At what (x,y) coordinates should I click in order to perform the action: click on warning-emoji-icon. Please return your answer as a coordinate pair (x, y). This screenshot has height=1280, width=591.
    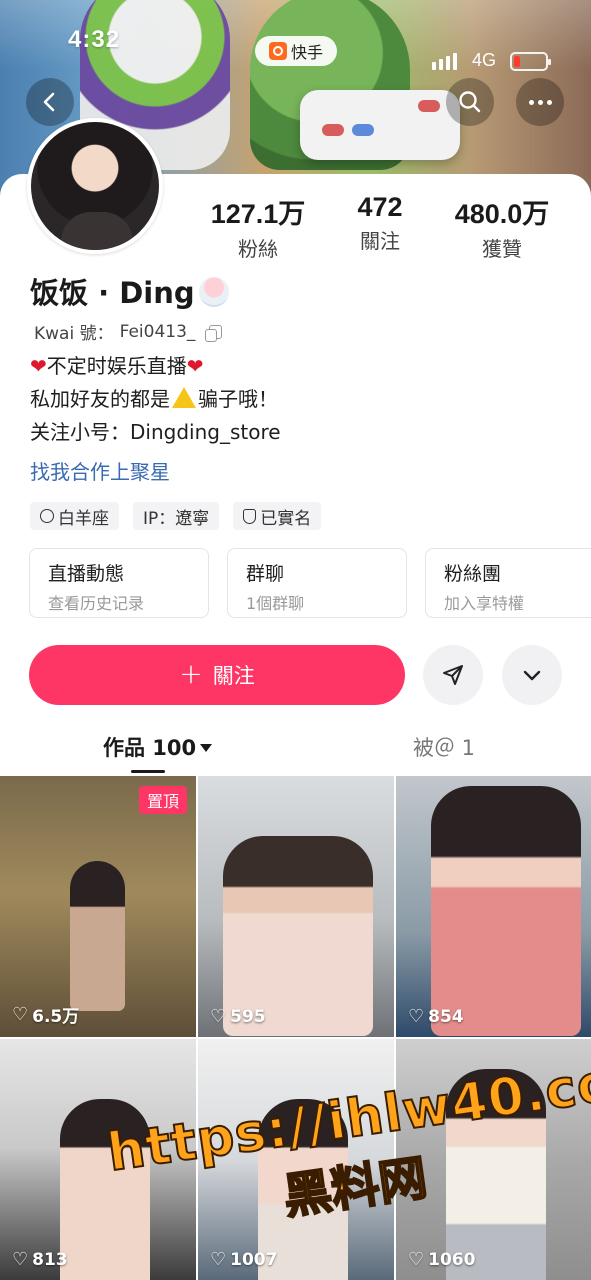
    Looking at the image, I should click on (184, 397).